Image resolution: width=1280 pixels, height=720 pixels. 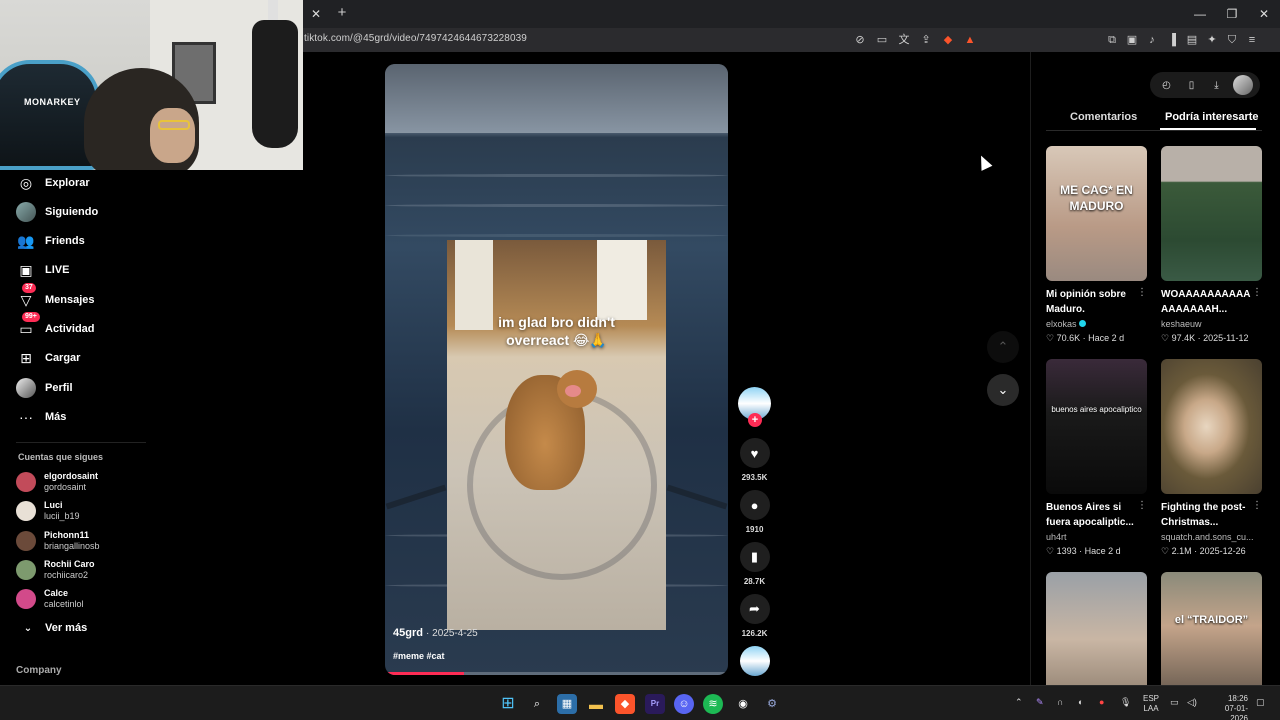 What do you see at coordinates (44, 388) in the screenshot?
I see `sidebar-item-perfil: Perfil` at bounding box center [44, 388].